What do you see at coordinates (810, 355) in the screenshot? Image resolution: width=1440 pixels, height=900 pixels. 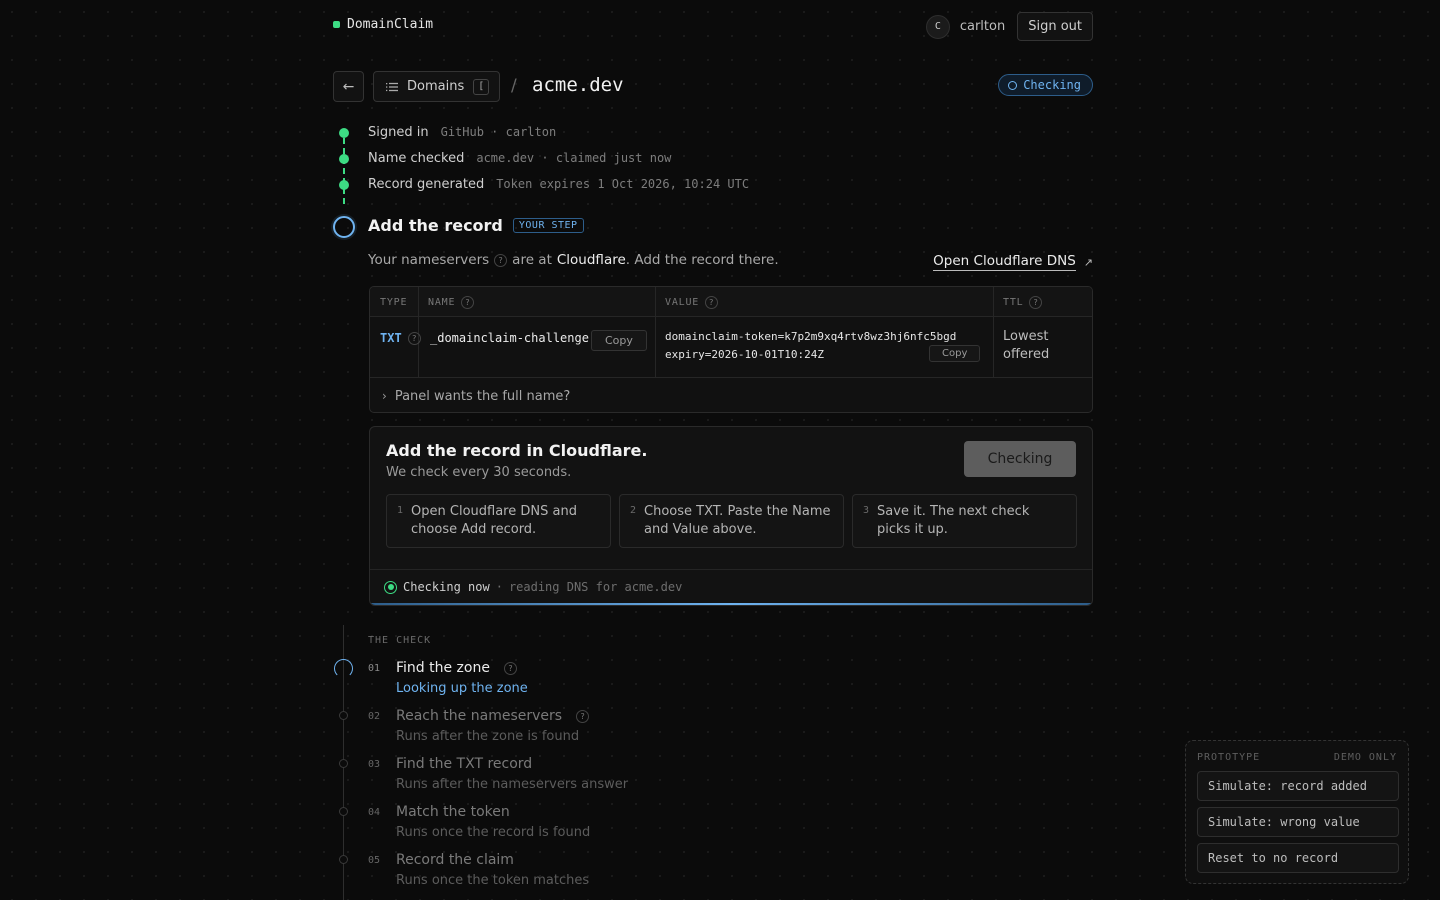 I see `record-value-line: expiry=2026-10-01T10:24Z` at bounding box center [810, 355].